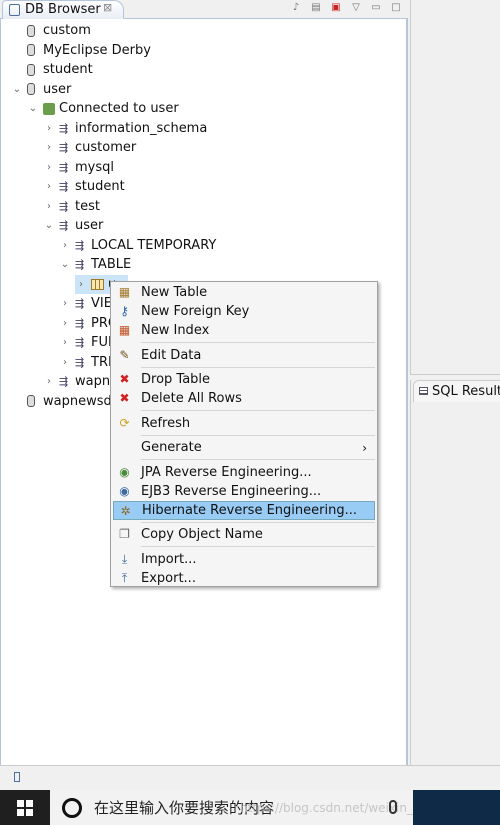 This screenshot has width=500, height=825. What do you see at coordinates (124, 379) in the screenshot?
I see `delete-icon: ✖` at bounding box center [124, 379].